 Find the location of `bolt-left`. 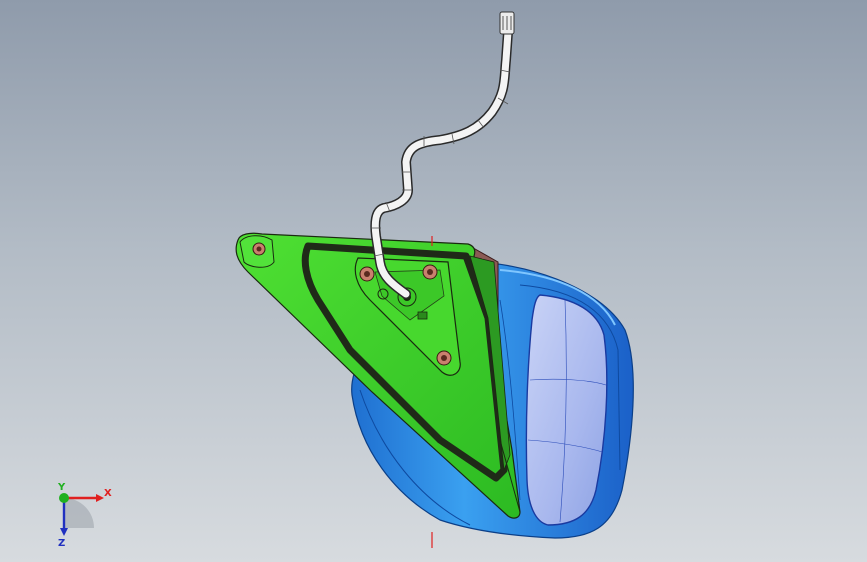

bolt-left is located at coordinates (367, 274).